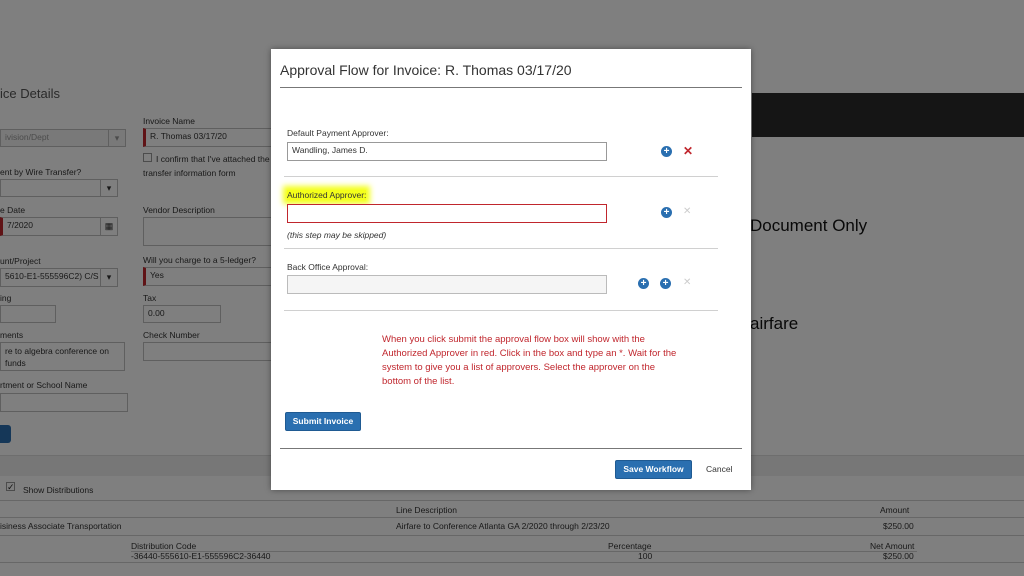 The height and width of the screenshot is (576, 1024). I want to click on save-workflow-button: Save Workflow, so click(653, 469).